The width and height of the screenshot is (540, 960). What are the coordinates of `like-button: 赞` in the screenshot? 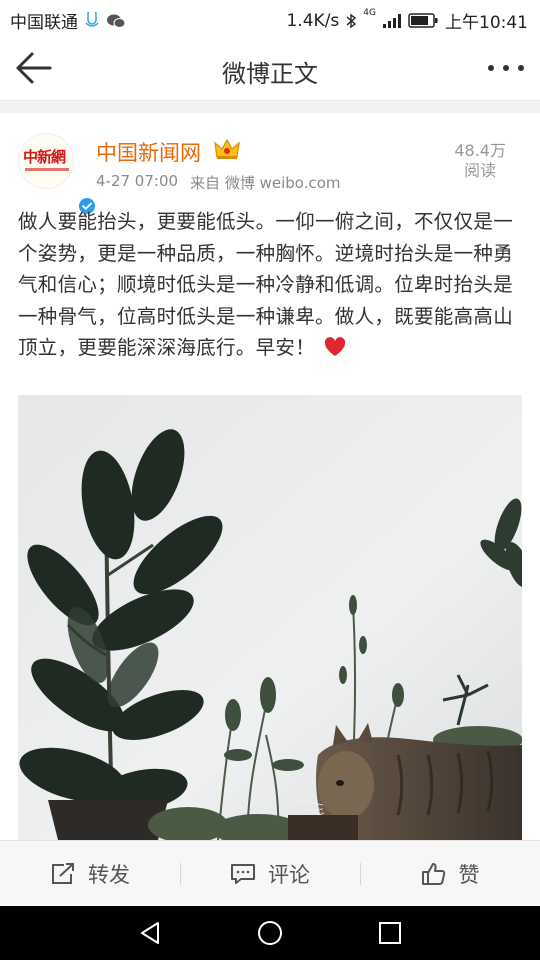 It's located at (450, 874).